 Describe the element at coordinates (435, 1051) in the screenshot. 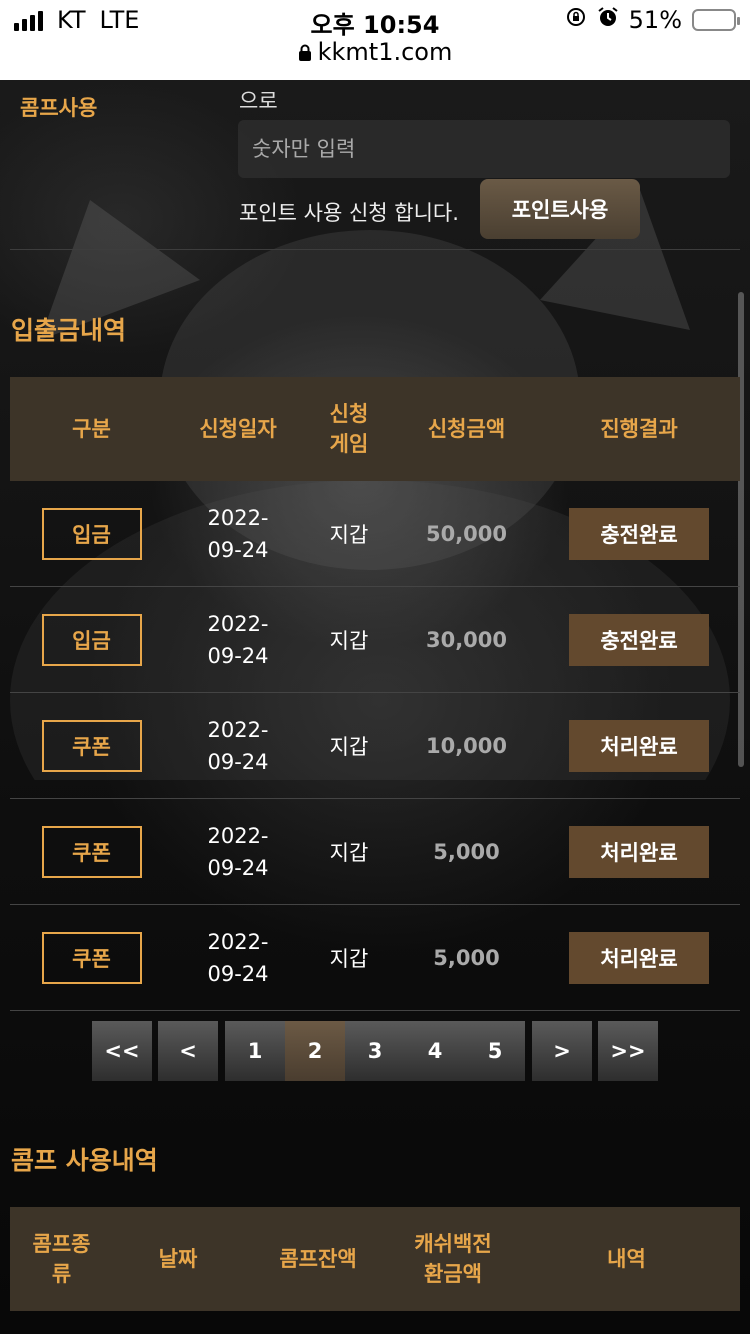

I see `page-number-button: 4` at that location.